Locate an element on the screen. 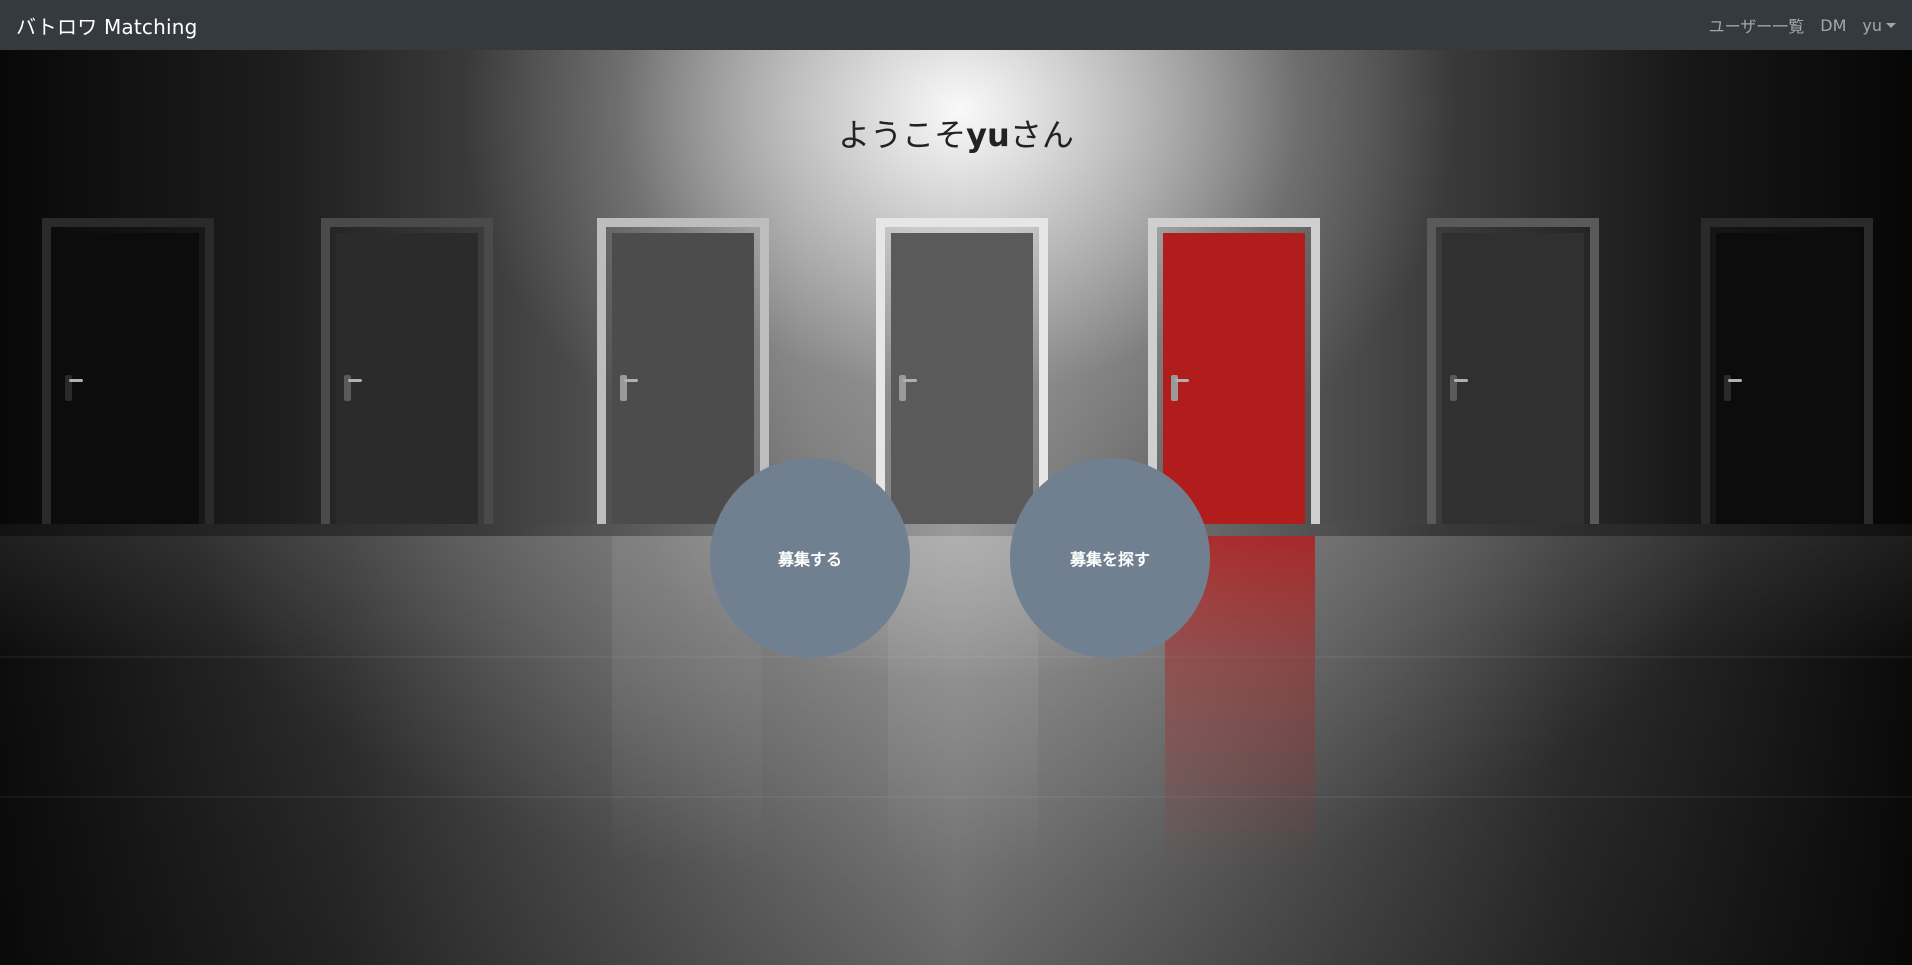  baseboard is located at coordinates (956, 530).